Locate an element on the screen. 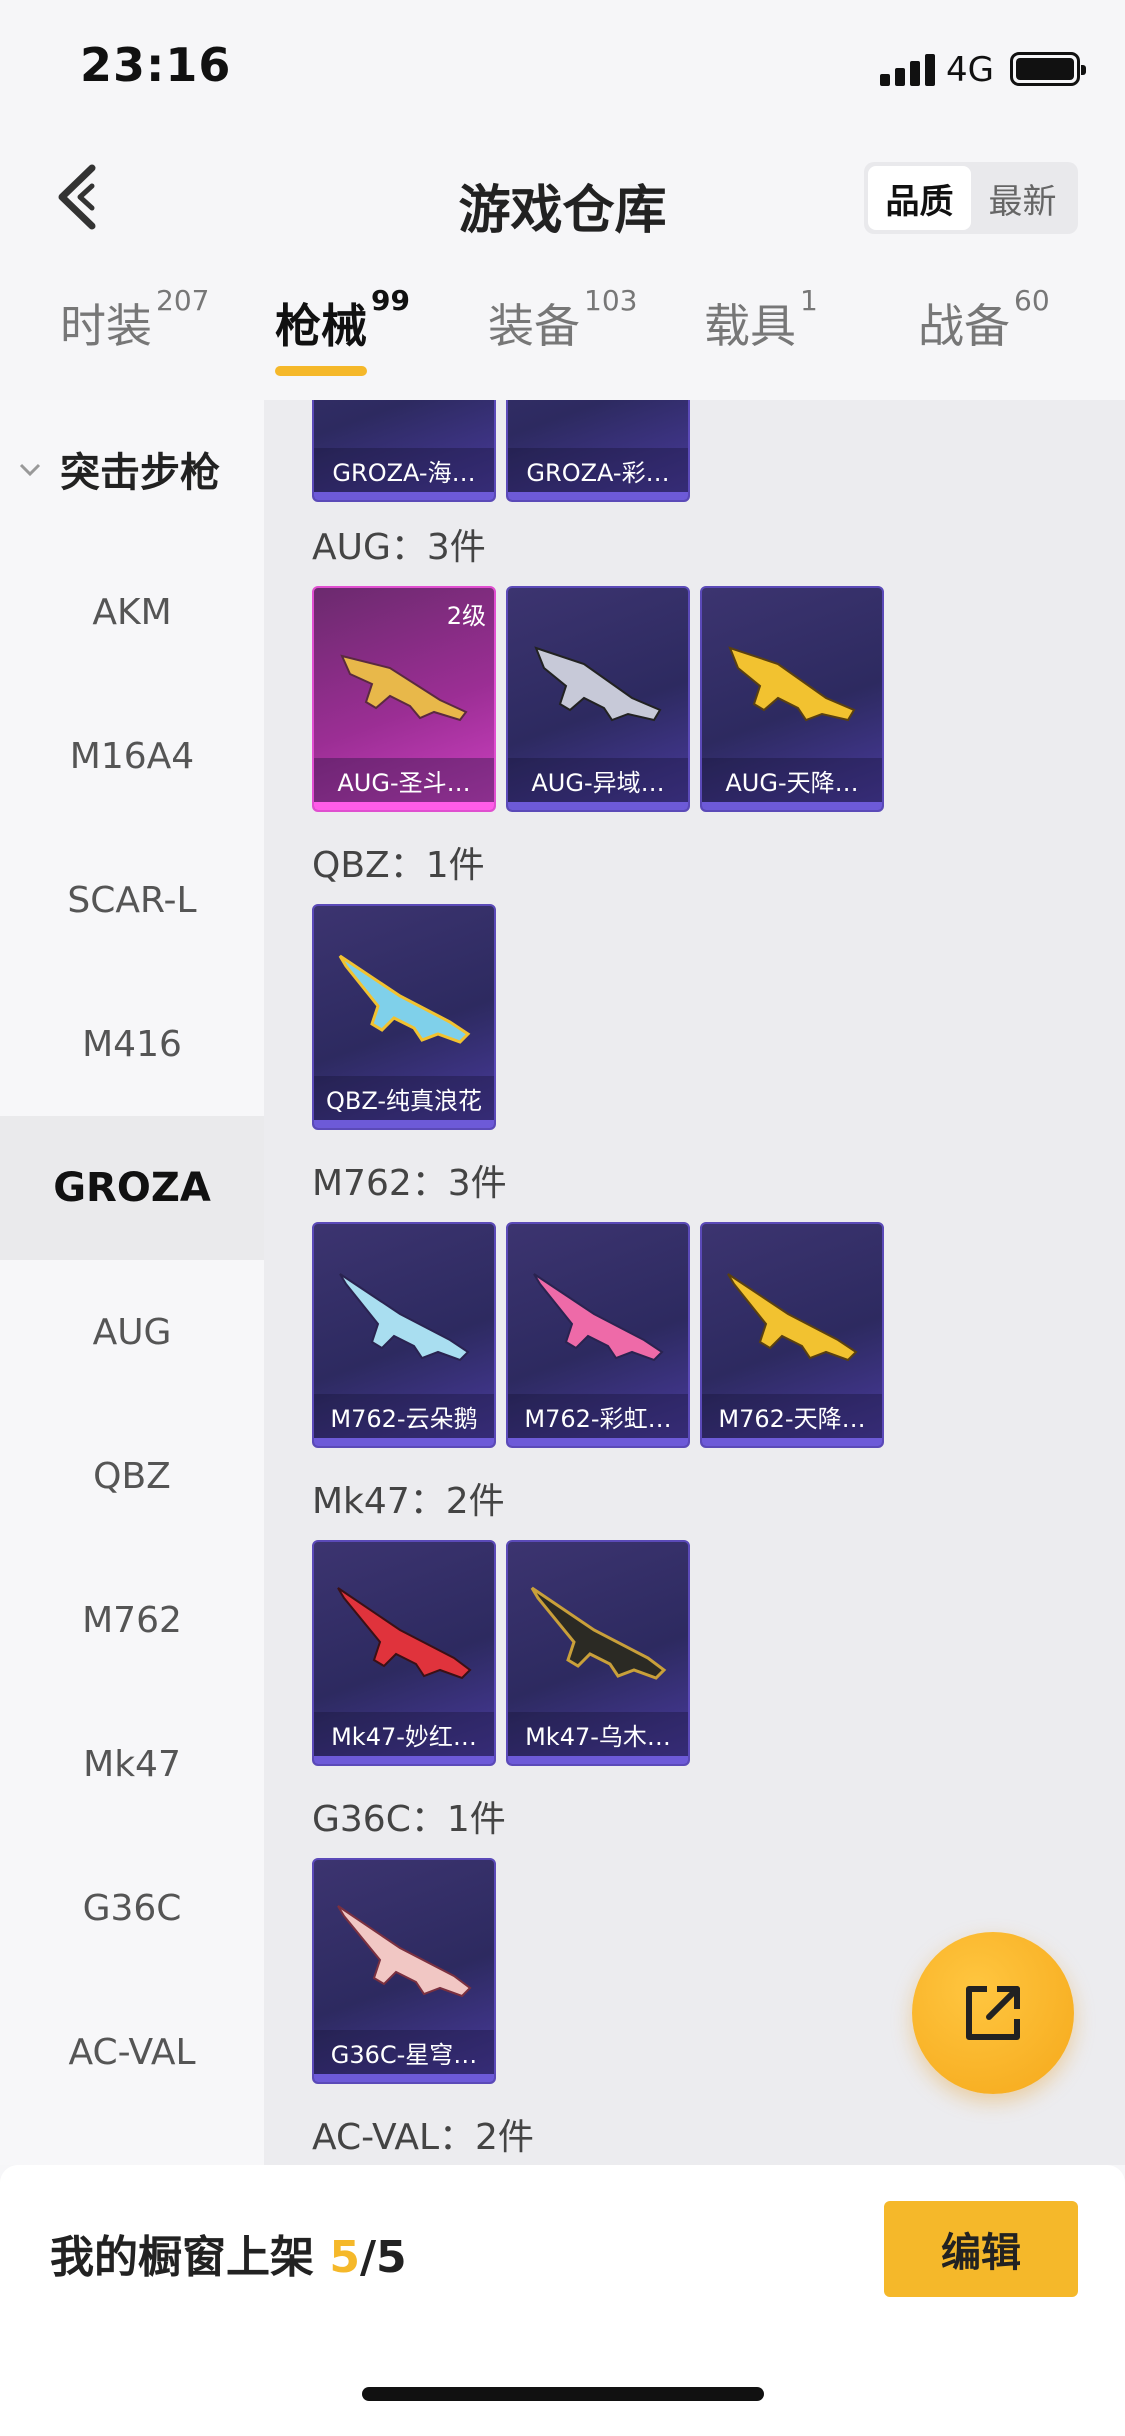  tab-supplies: 战备 60 is located at coordinates (984, 320).